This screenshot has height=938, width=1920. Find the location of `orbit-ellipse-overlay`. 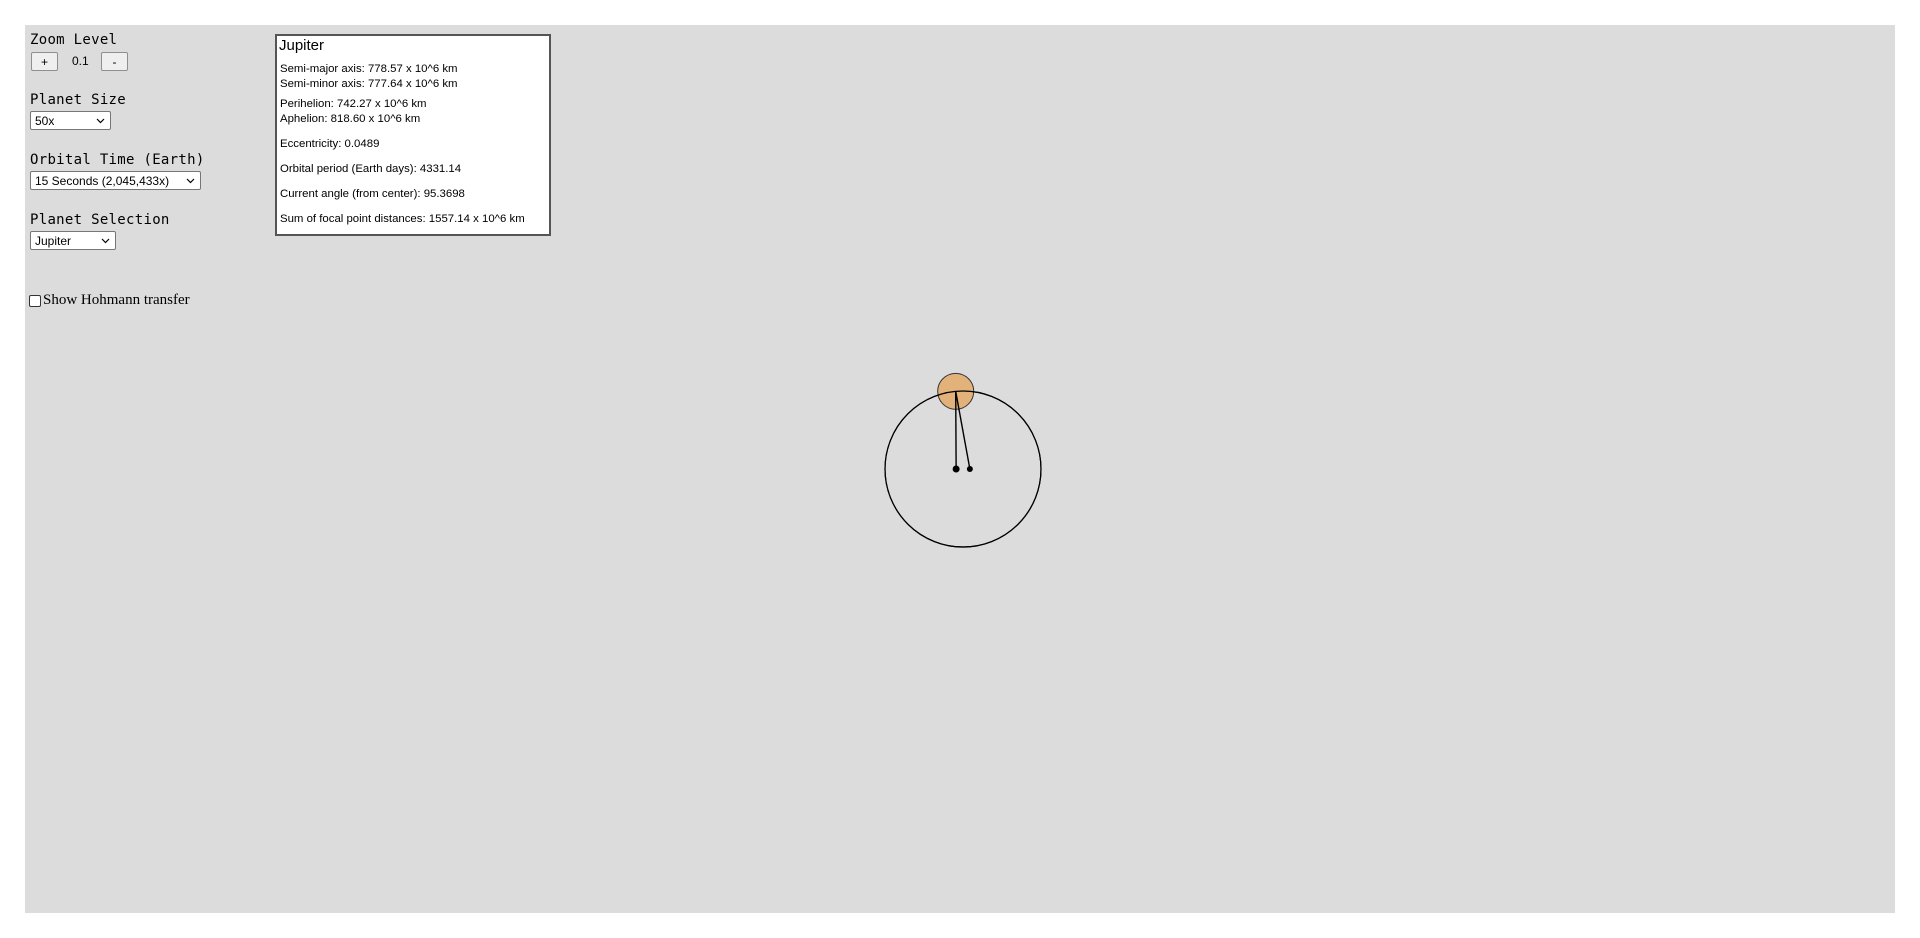

orbit-ellipse-overlay is located at coordinates (963, 469).